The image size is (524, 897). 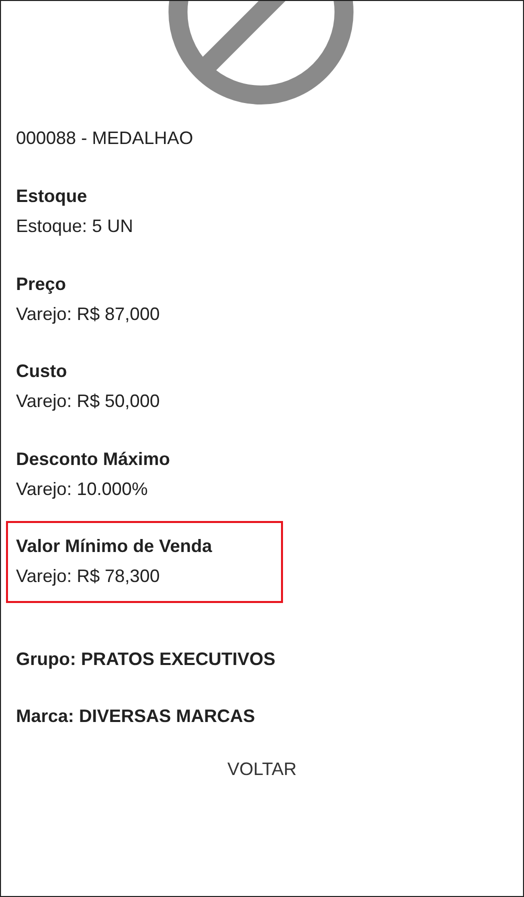 What do you see at coordinates (42, 284) in the screenshot?
I see `section-heading: Preço` at bounding box center [42, 284].